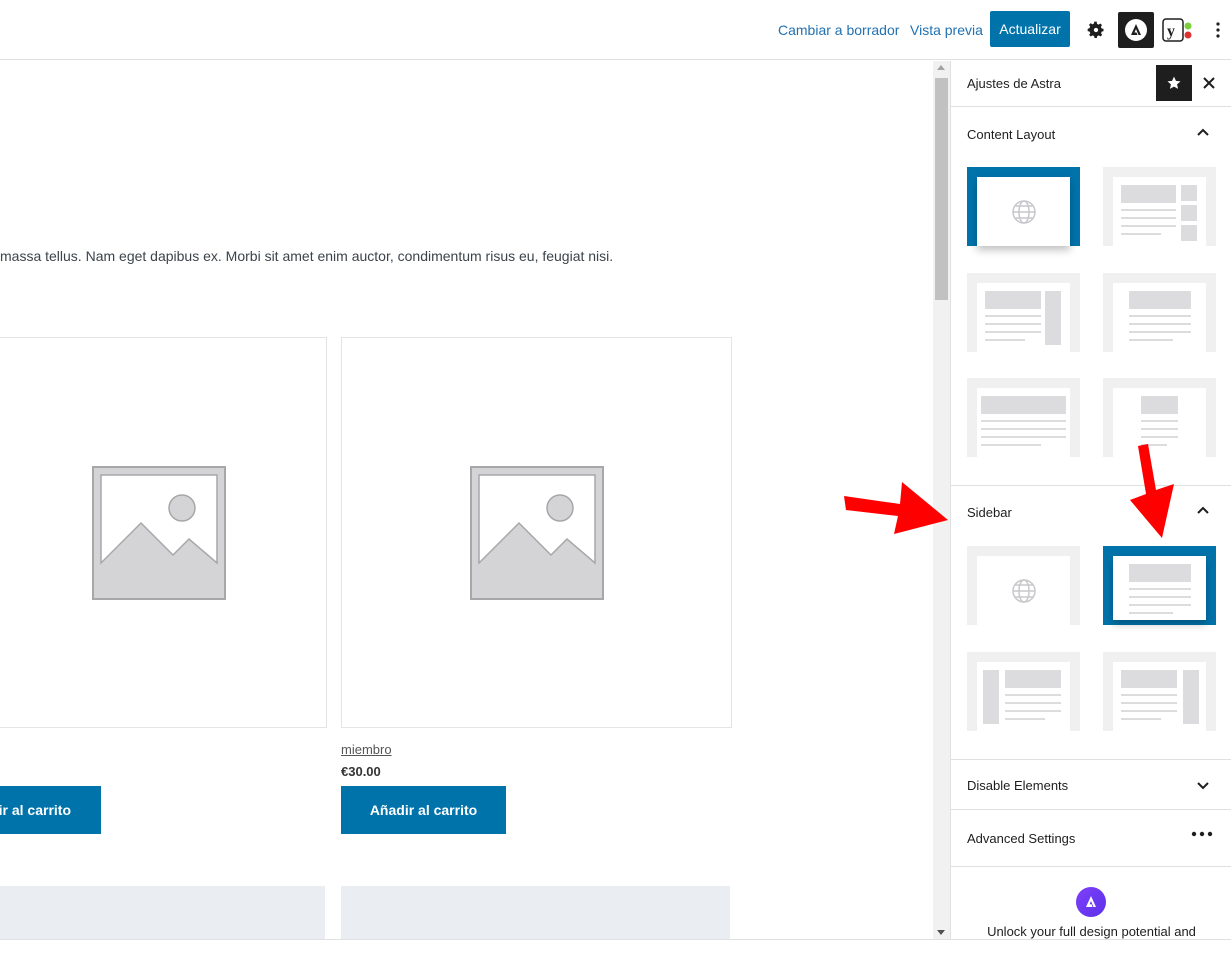 The image size is (1231, 959). What do you see at coordinates (946, 30) in the screenshot?
I see `preview-link: Vista previa` at bounding box center [946, 30].